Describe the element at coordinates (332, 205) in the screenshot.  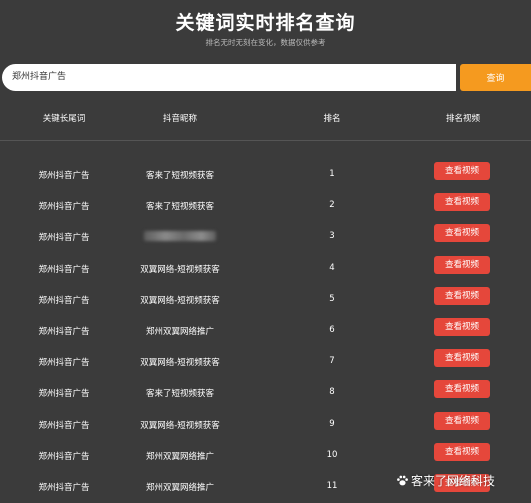
I see `rank-cell: 2` at that location.